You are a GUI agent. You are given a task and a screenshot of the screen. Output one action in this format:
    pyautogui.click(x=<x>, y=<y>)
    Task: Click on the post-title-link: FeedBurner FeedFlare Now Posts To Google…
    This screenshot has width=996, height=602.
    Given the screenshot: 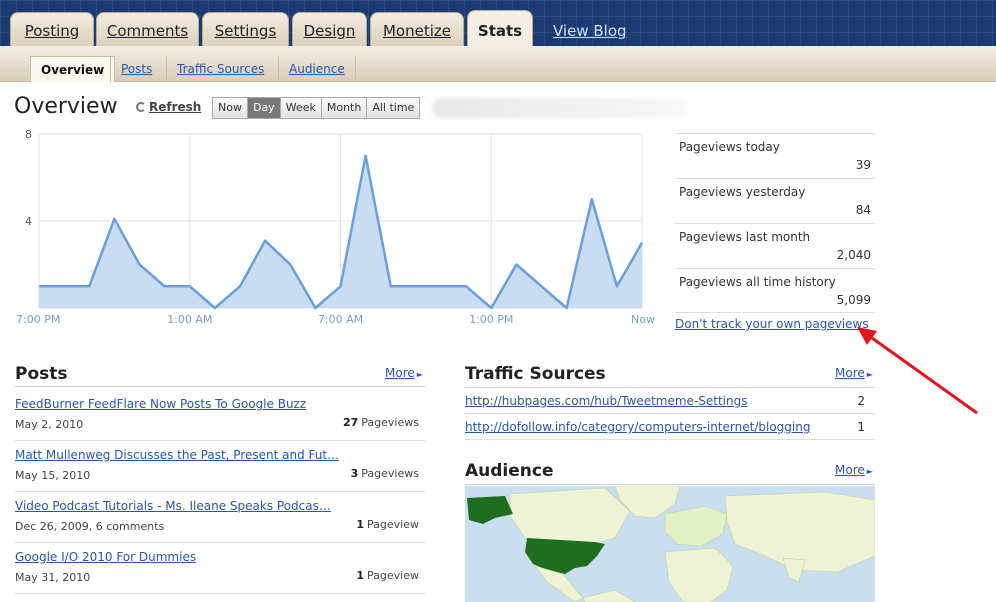 What is the action you would take?
    pyautogui.click(x=160, y=404)
    